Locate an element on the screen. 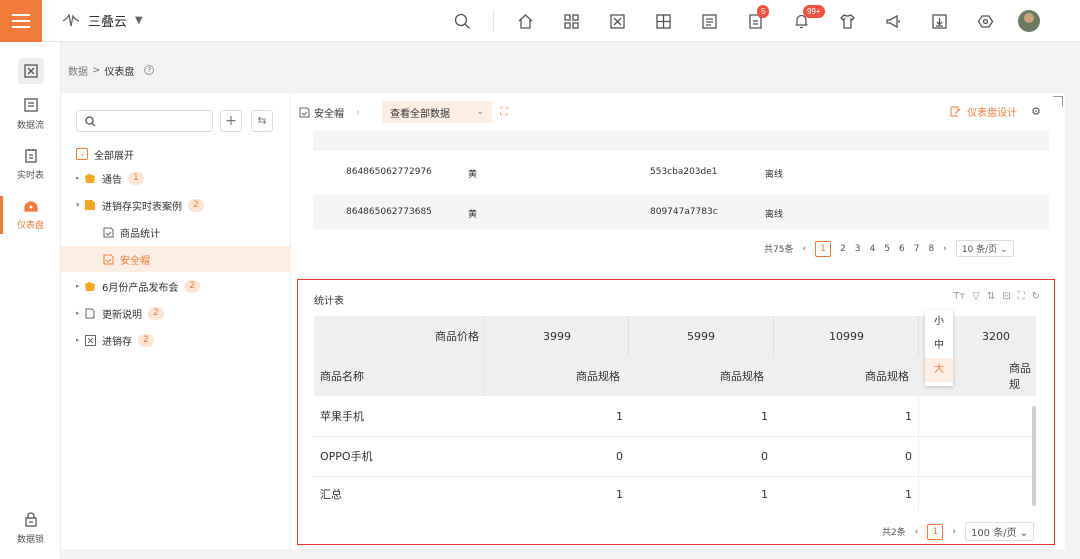 This screenshot has width=1080, height=559. search-button is located at coordinates (462, 21).